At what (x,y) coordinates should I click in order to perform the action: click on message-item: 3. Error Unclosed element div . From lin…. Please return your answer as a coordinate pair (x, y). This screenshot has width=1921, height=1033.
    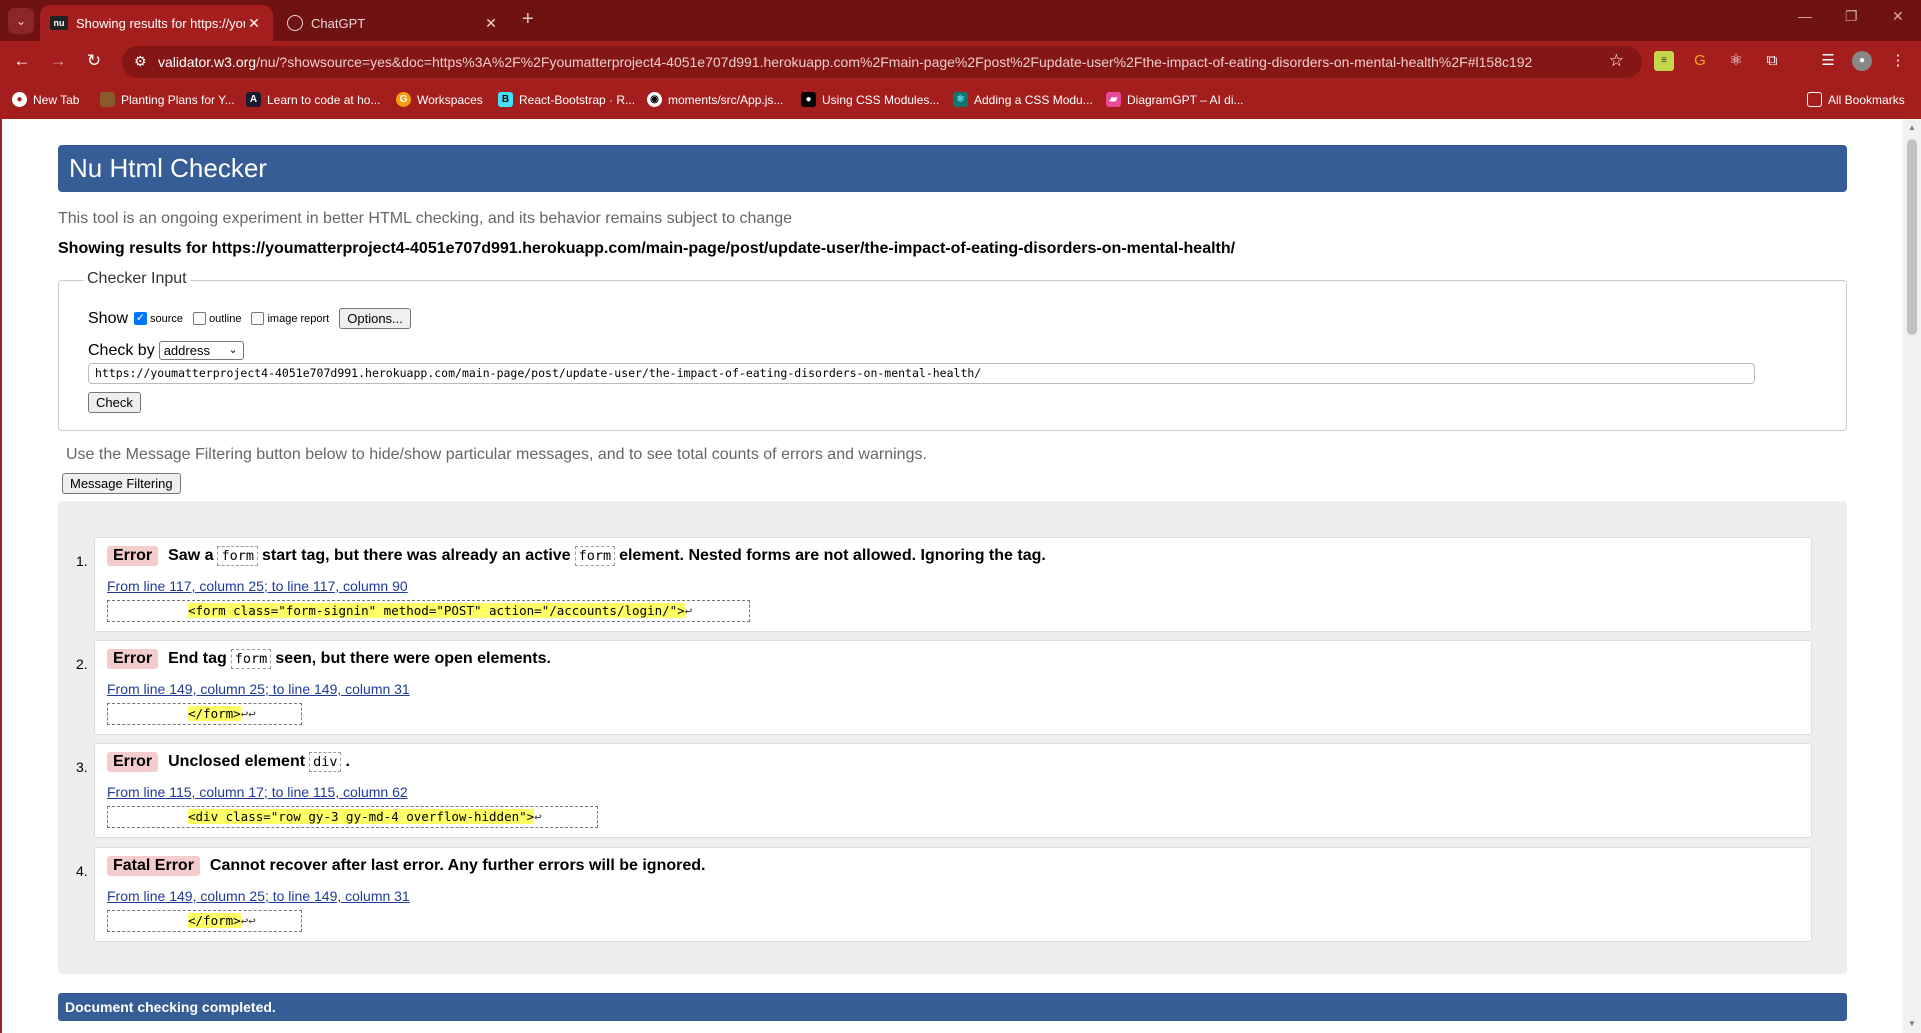
    Looking at the image, I should click on (944, 790).